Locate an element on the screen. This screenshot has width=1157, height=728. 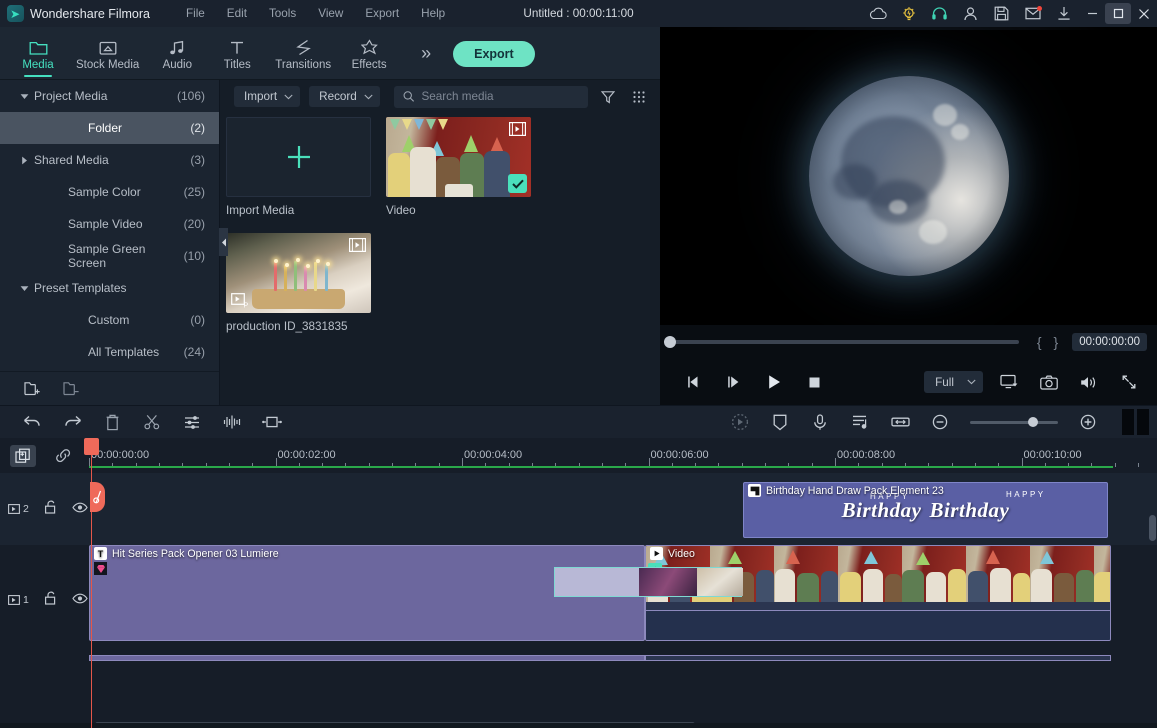
menu-file: File is located at coordinates (195, 13).